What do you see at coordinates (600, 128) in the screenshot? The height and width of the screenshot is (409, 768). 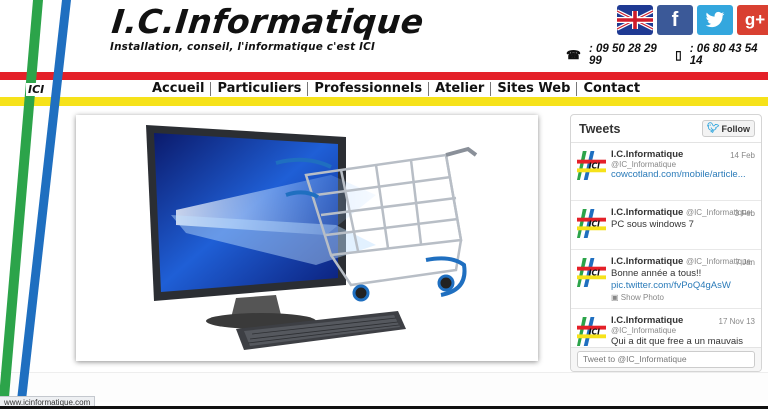 I see `twitter-widget-title: Tweets` at bounding box center [600, 128].